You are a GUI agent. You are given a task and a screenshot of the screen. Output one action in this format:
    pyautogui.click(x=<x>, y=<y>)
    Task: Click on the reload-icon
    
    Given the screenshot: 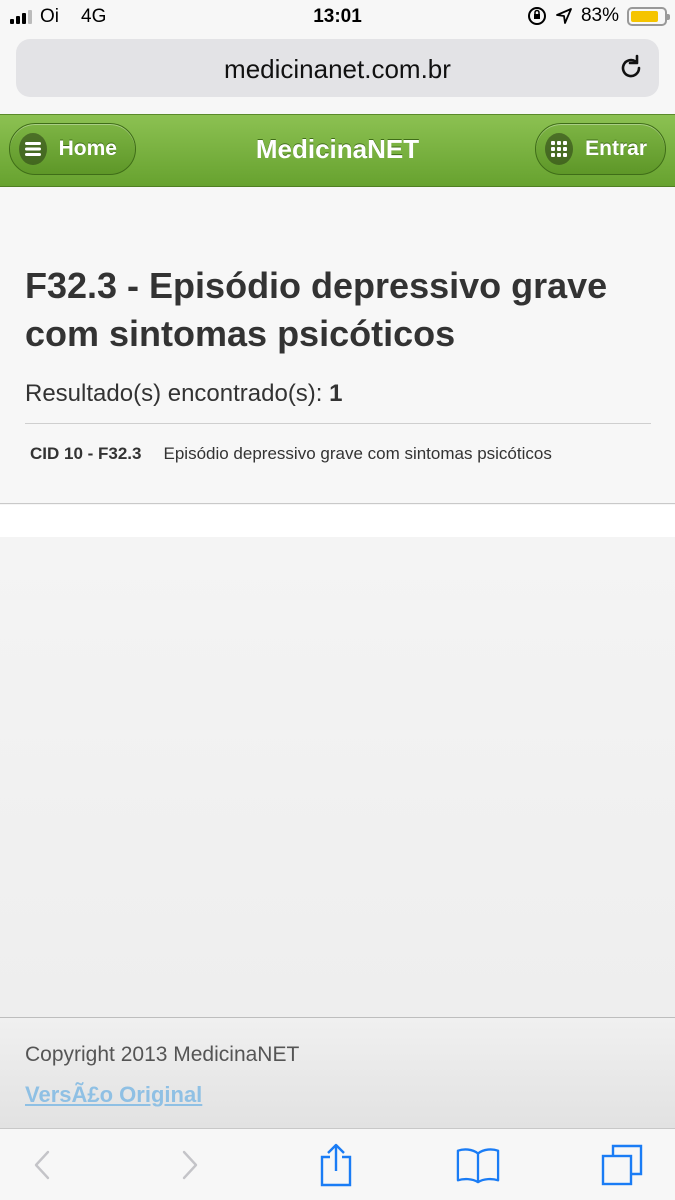 What is the action you would take?
    pyautogui.click(x=631, y=68)
    